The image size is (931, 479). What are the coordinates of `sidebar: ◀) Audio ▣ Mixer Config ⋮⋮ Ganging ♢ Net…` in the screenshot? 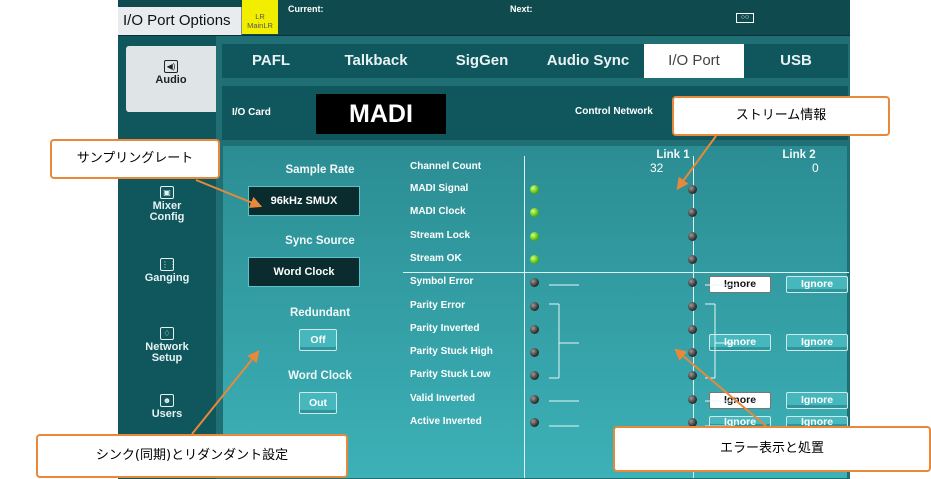 It's located at (167, 257).